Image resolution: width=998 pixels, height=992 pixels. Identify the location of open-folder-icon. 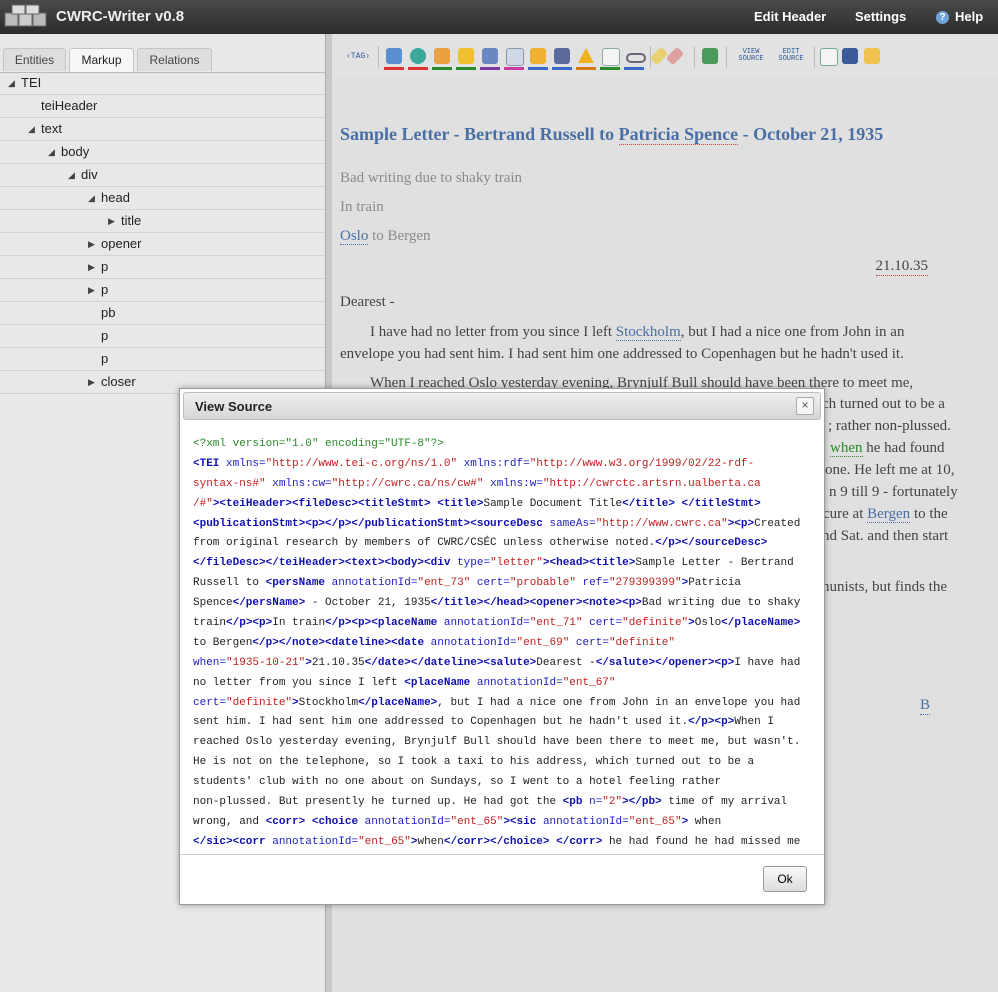
(872, 56).